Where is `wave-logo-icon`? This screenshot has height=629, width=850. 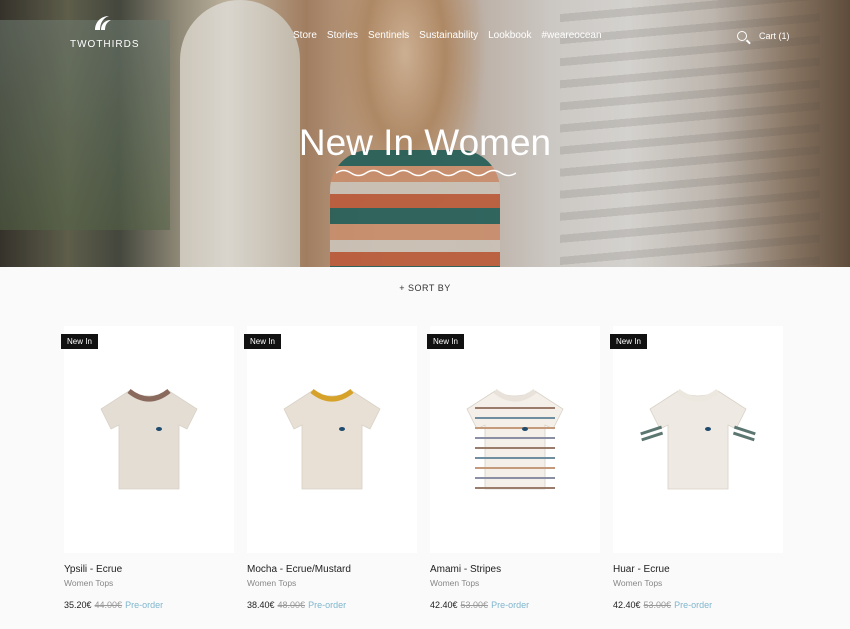 wave-logo-icon is located at coordinates (102, 24).